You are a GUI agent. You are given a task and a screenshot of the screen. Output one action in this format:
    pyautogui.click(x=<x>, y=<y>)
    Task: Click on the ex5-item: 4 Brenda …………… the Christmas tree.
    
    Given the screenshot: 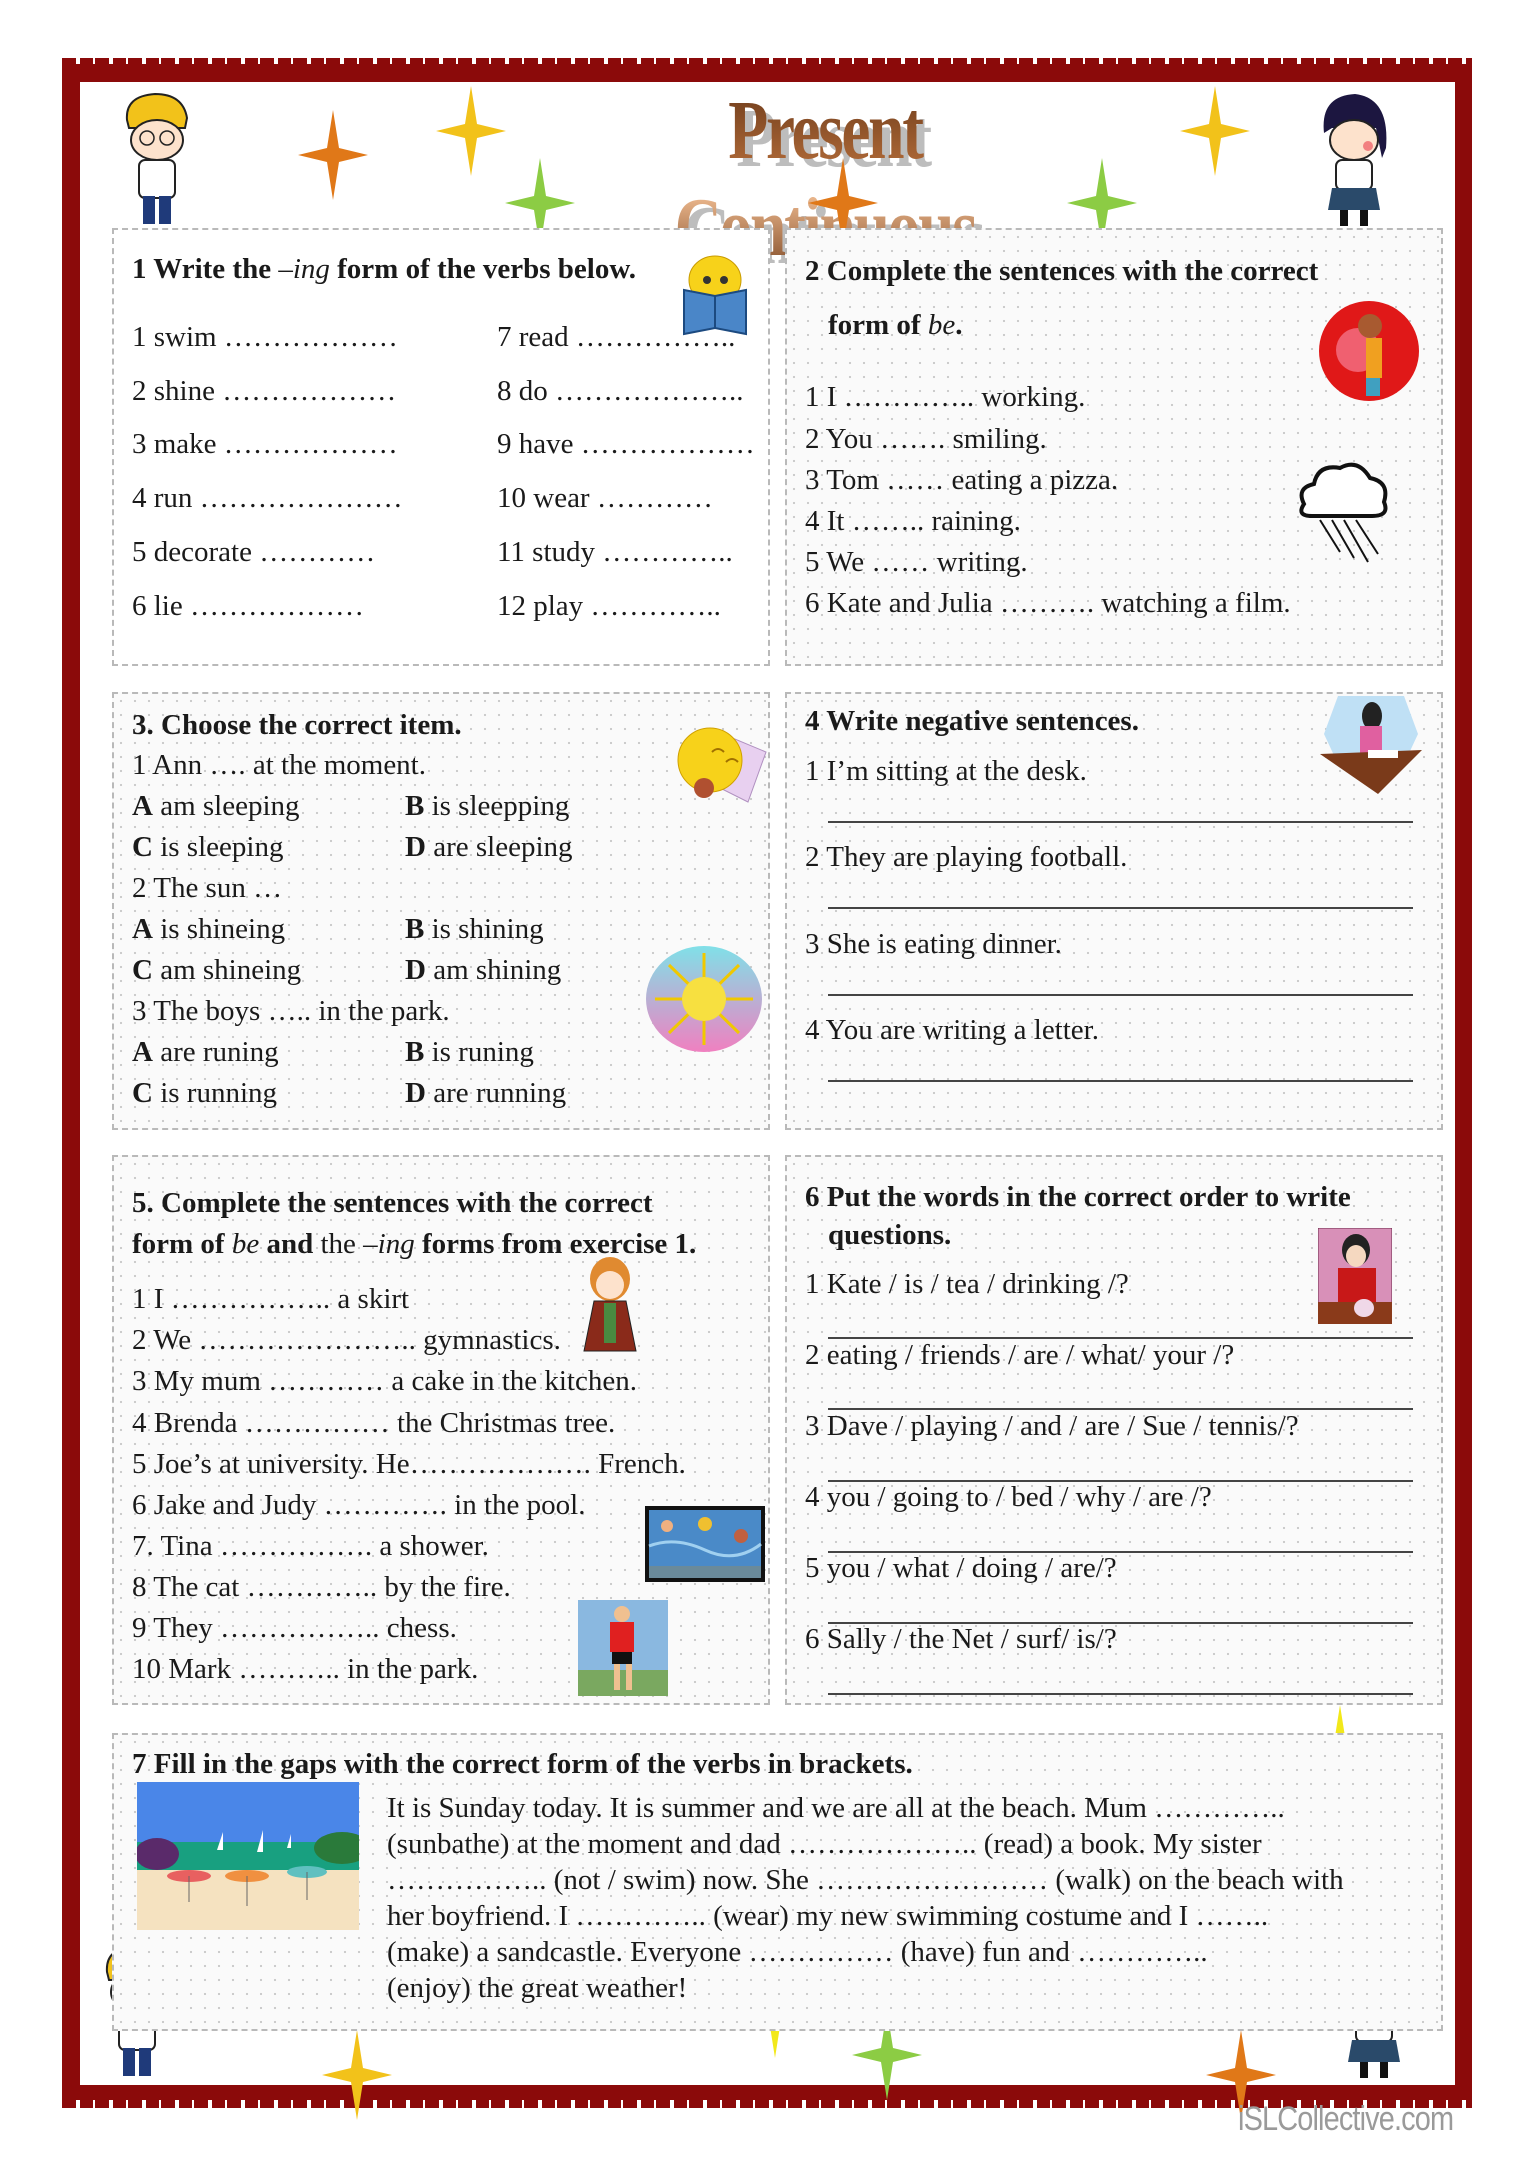 What is the action you would take?
    pyautogui.click(x=373, y=1423)
    